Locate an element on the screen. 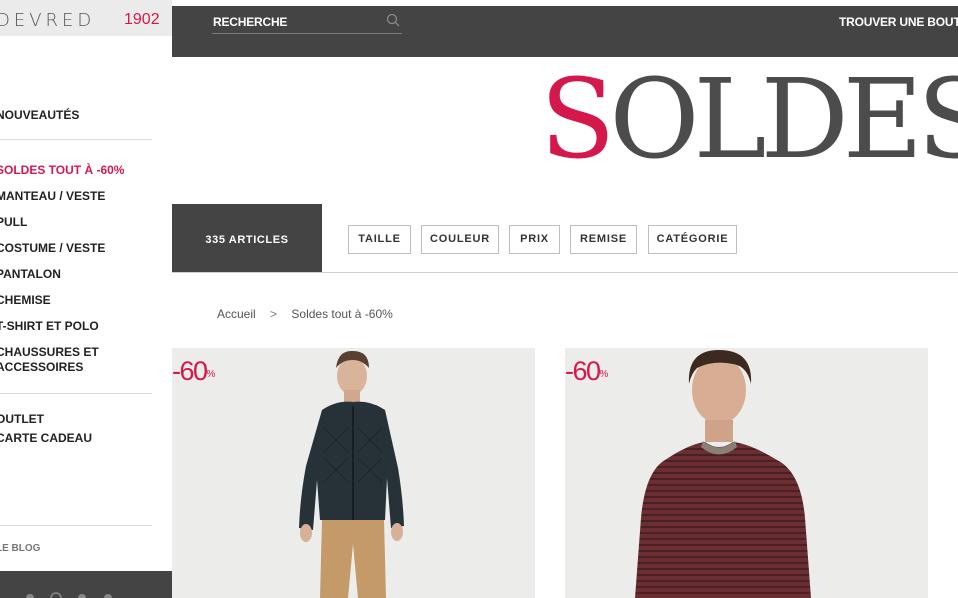  filter-taille-button: TAILLE is located at coordinates (379, 239).